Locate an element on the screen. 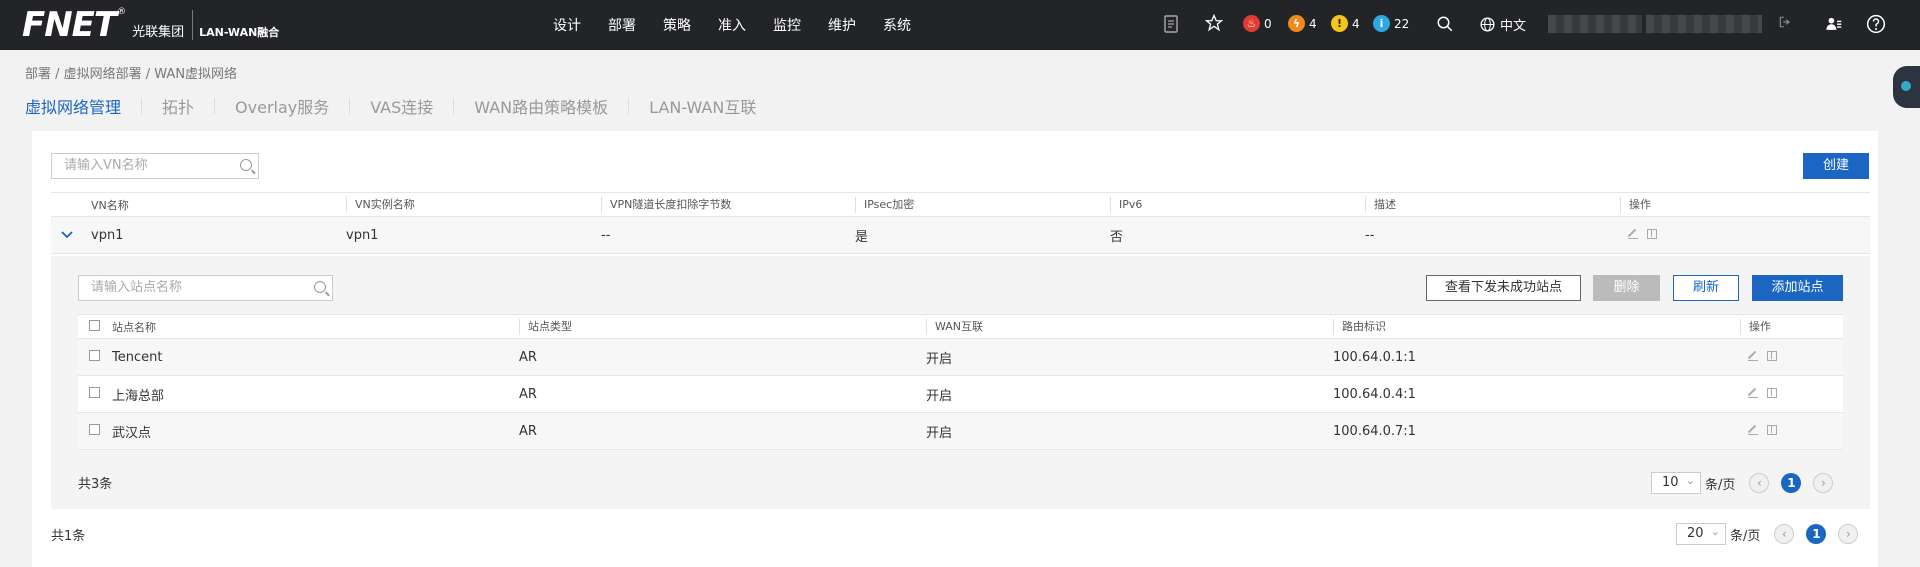  col-label: IPsec加密 is located at coordinates (889, 204).